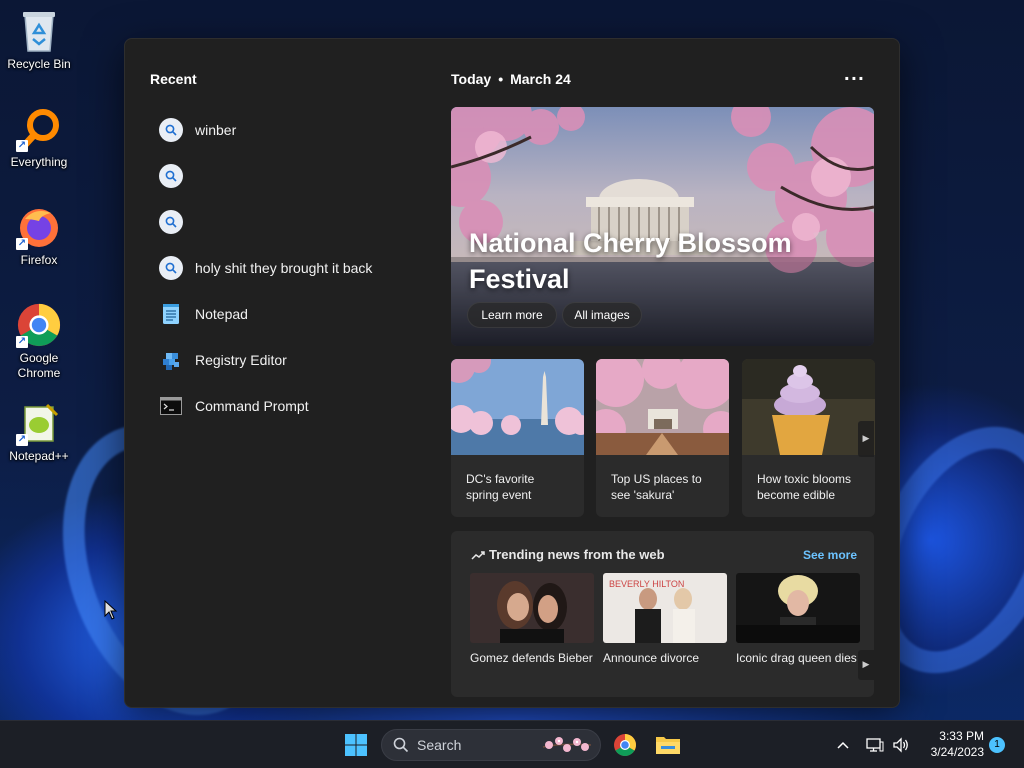  What do you see at coordinates (39, 423) in the screenshot?
I see `notepad-plus-plus-icon: ↗` at bounding box center [39, 423].